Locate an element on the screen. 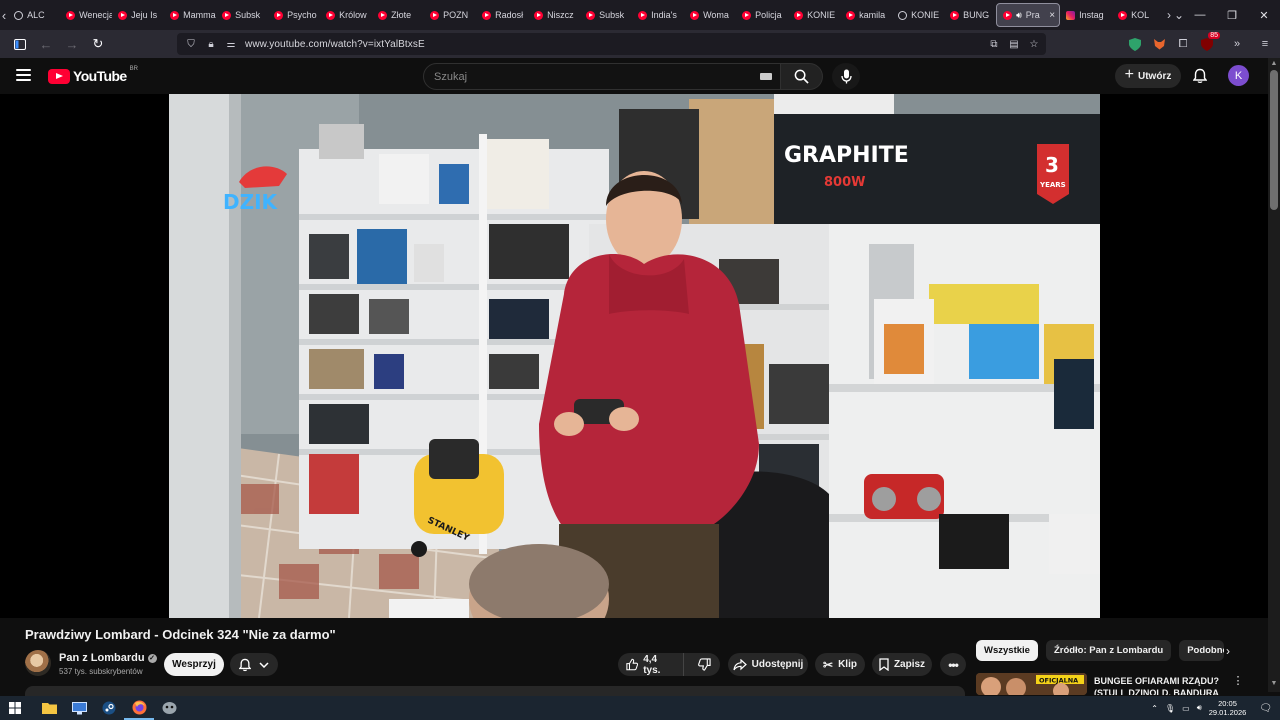 The image size is (1280, 720). guide-menu-icon is located at coordinates (23, 75).